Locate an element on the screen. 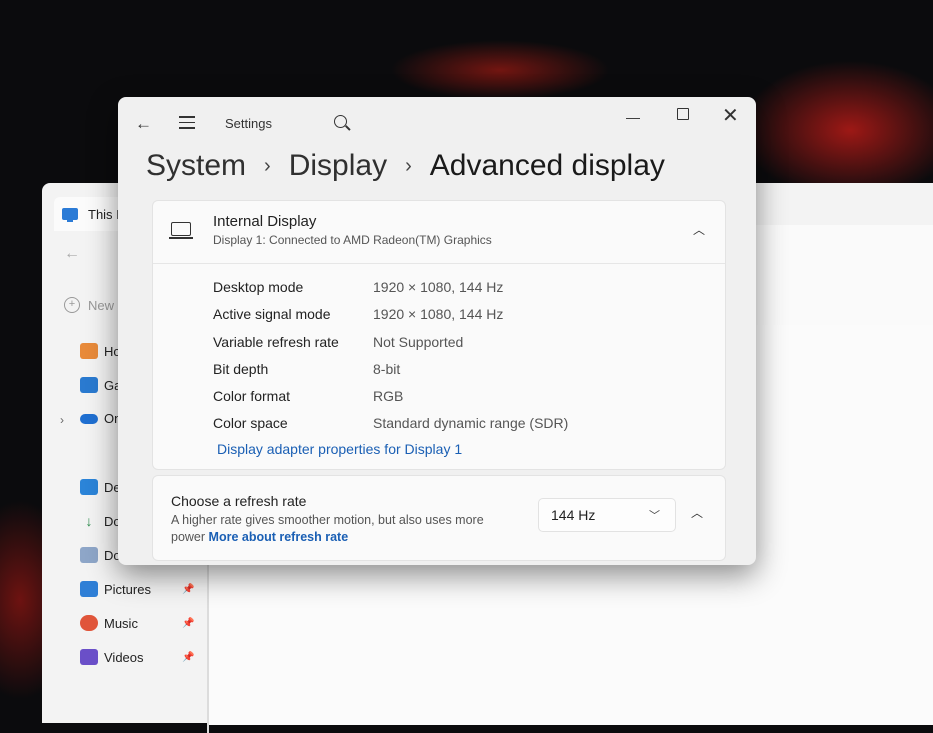  minimize-icon: — is located at coordinates (633, 117).